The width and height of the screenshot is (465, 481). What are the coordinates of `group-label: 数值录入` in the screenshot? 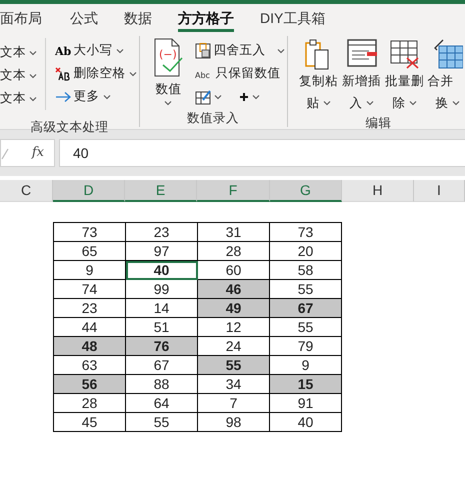 It's located at (213, 118).